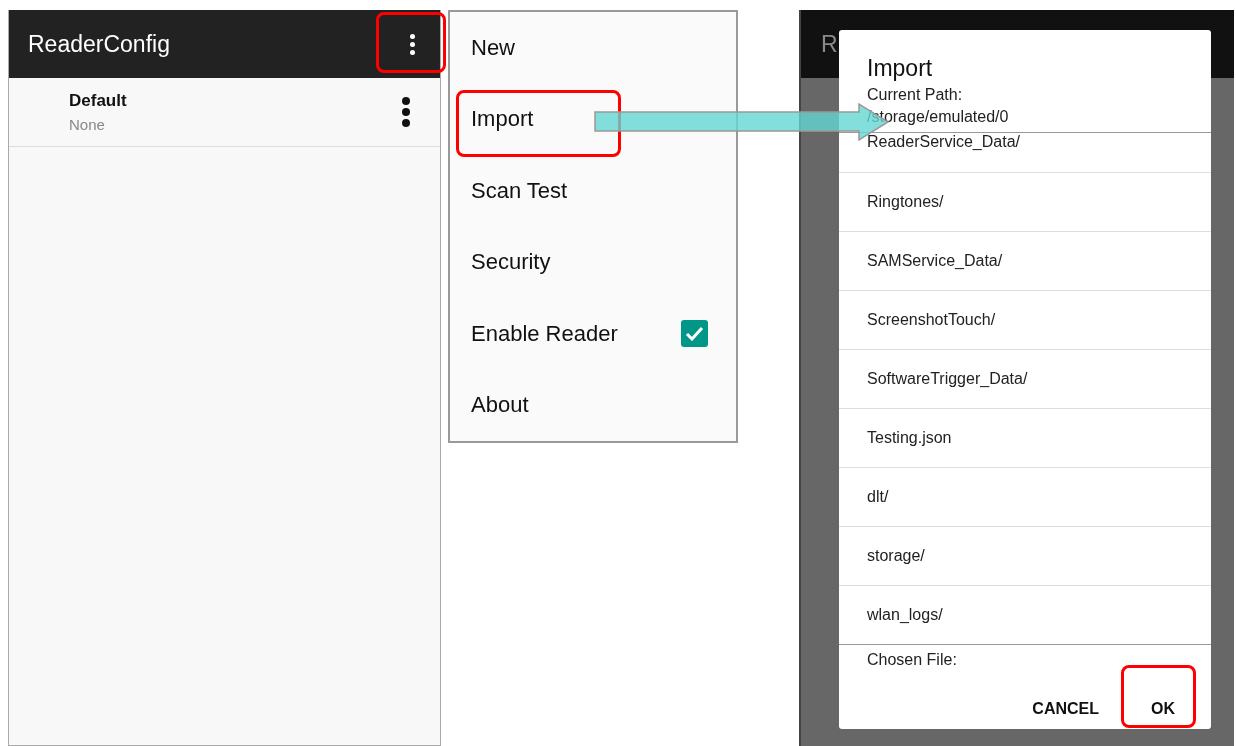 The image size is (1236, 746). Describe the element at coordinates (915, 95) in the screenshot. I see `path-label: Current Path:` at that location.